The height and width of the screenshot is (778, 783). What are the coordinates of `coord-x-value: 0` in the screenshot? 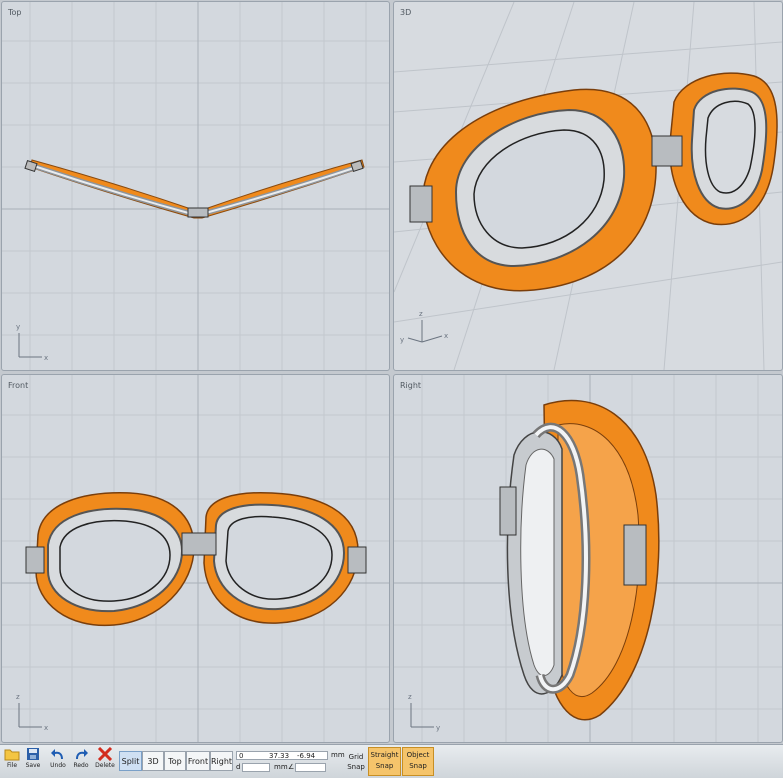 It's located at (241, 756).